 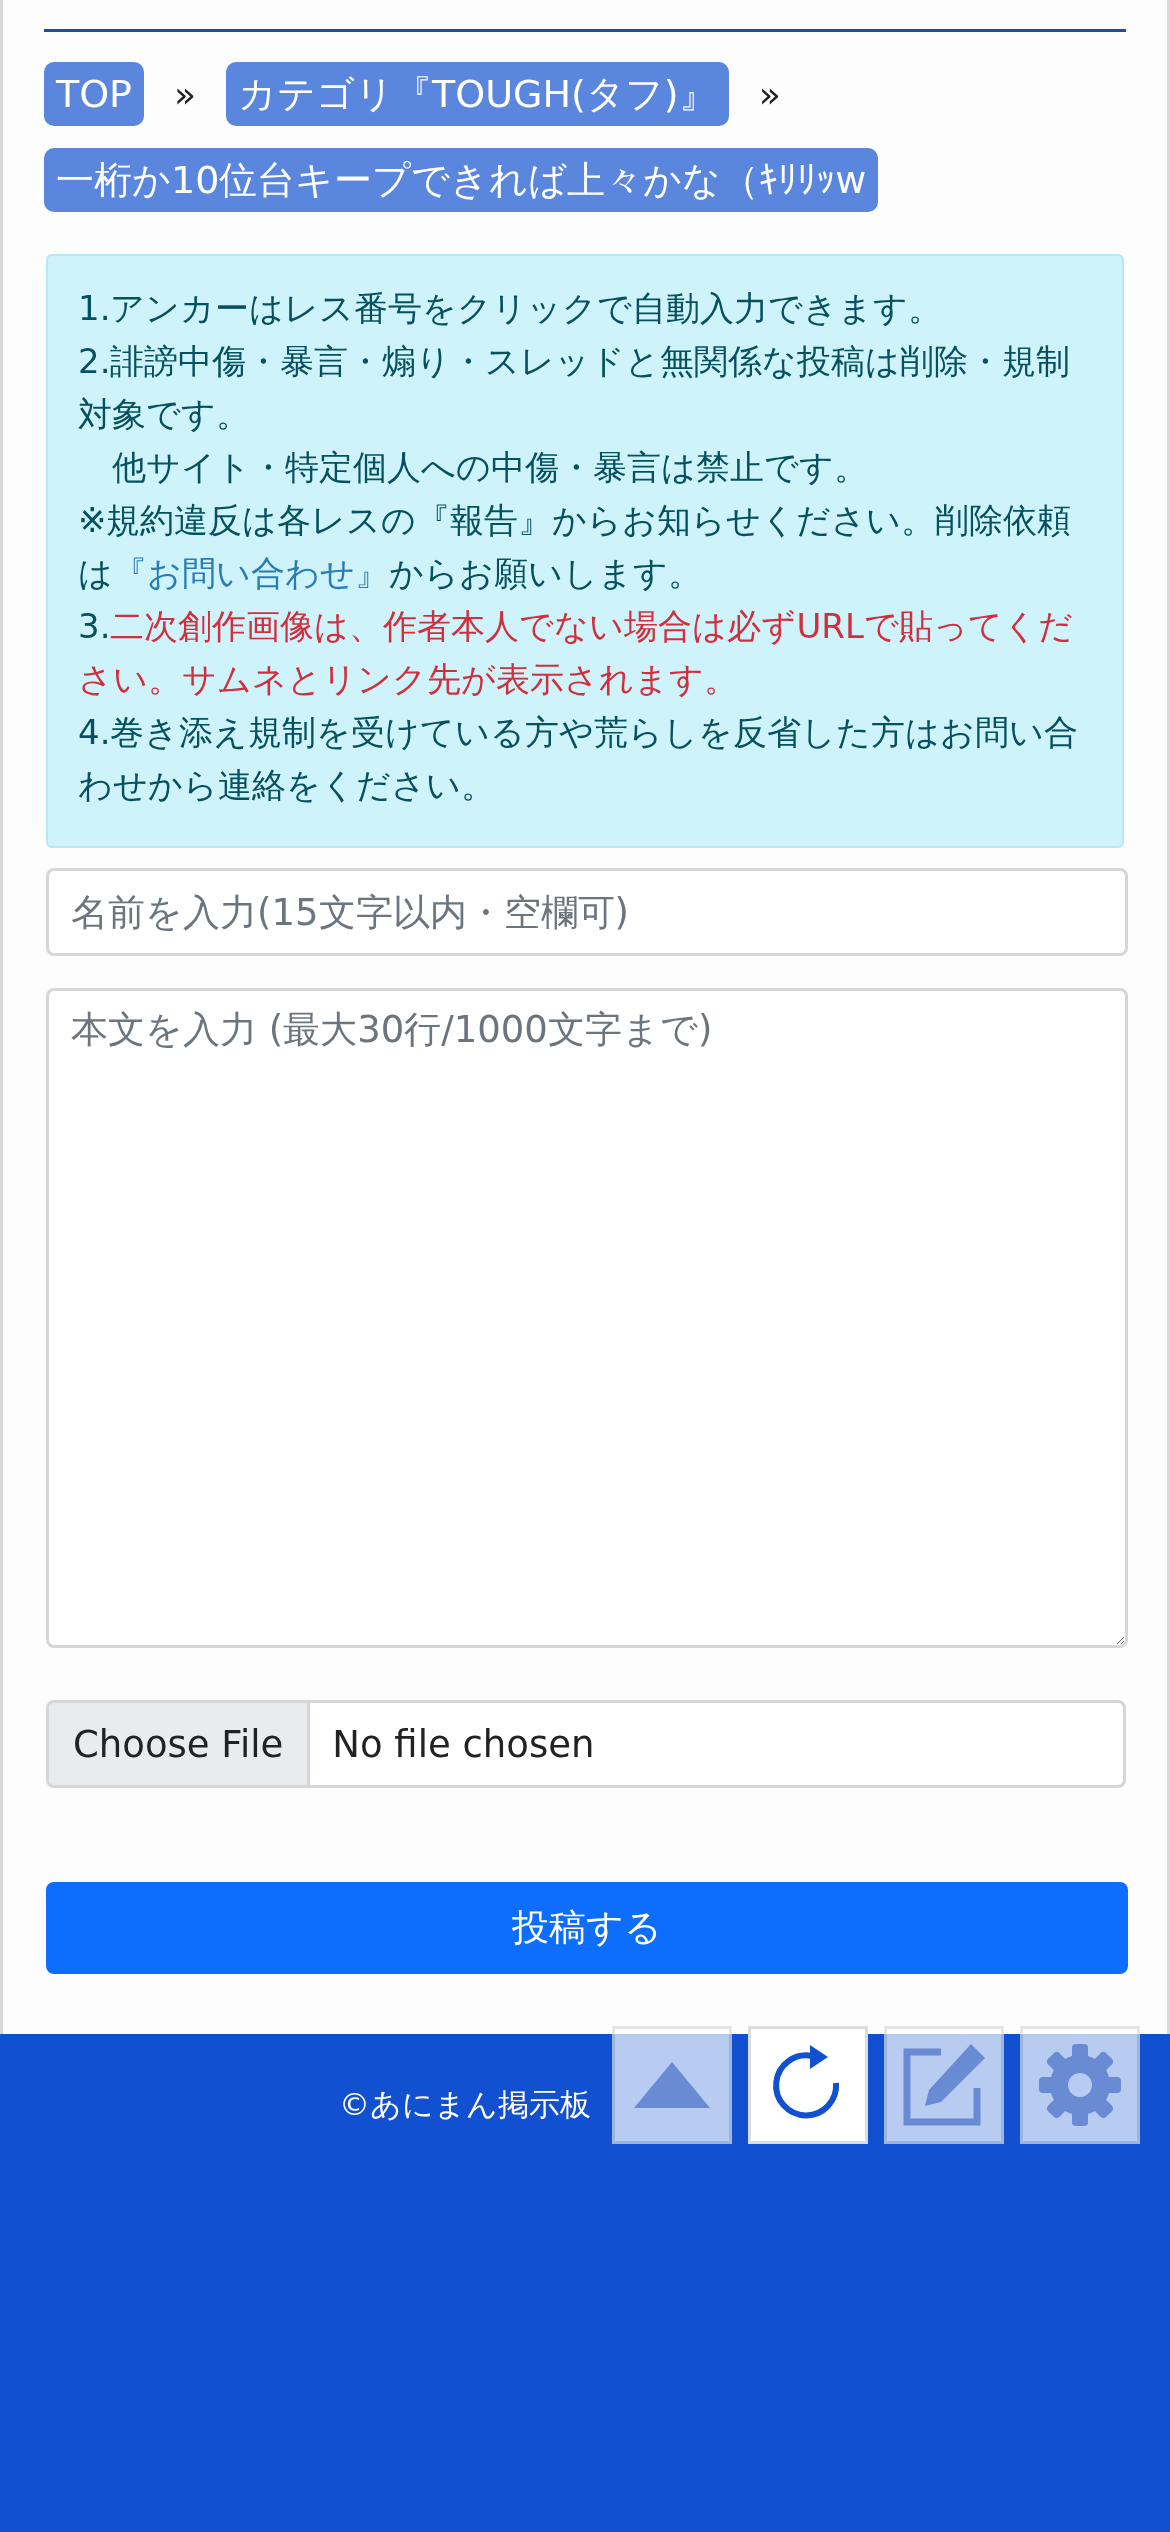 I want to click on breadcrumb-link: TOP, so click(x=94, y=94).